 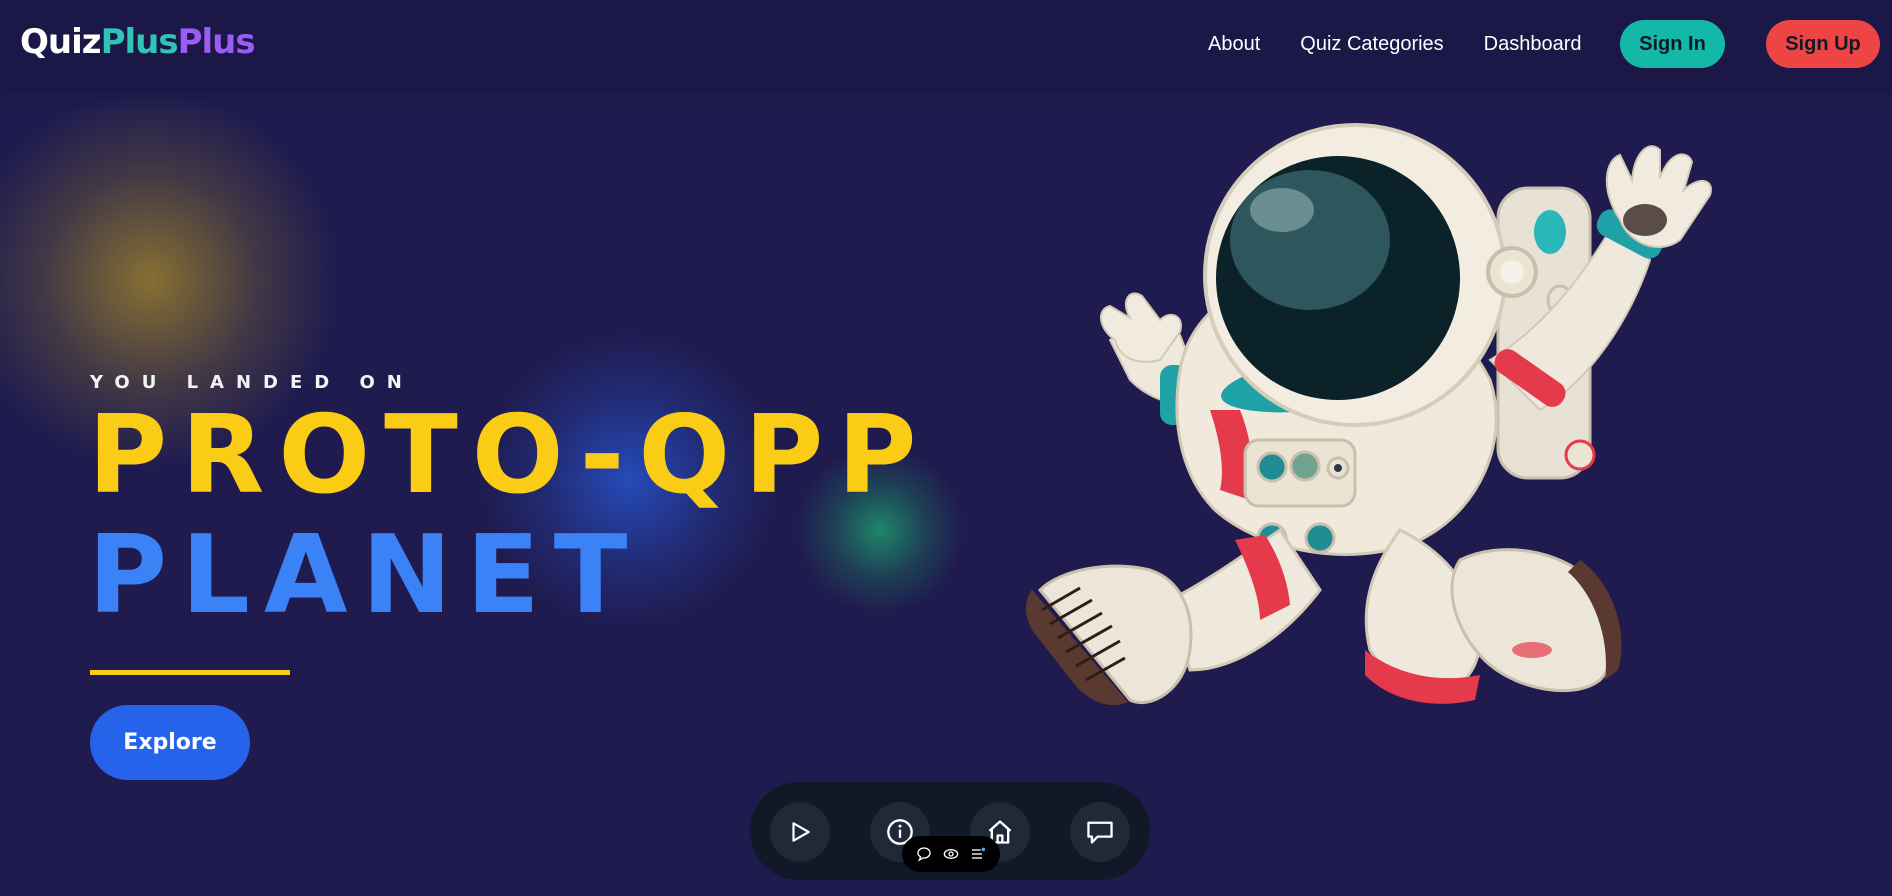 I want to click on play-button, so click(x=800, y=832).